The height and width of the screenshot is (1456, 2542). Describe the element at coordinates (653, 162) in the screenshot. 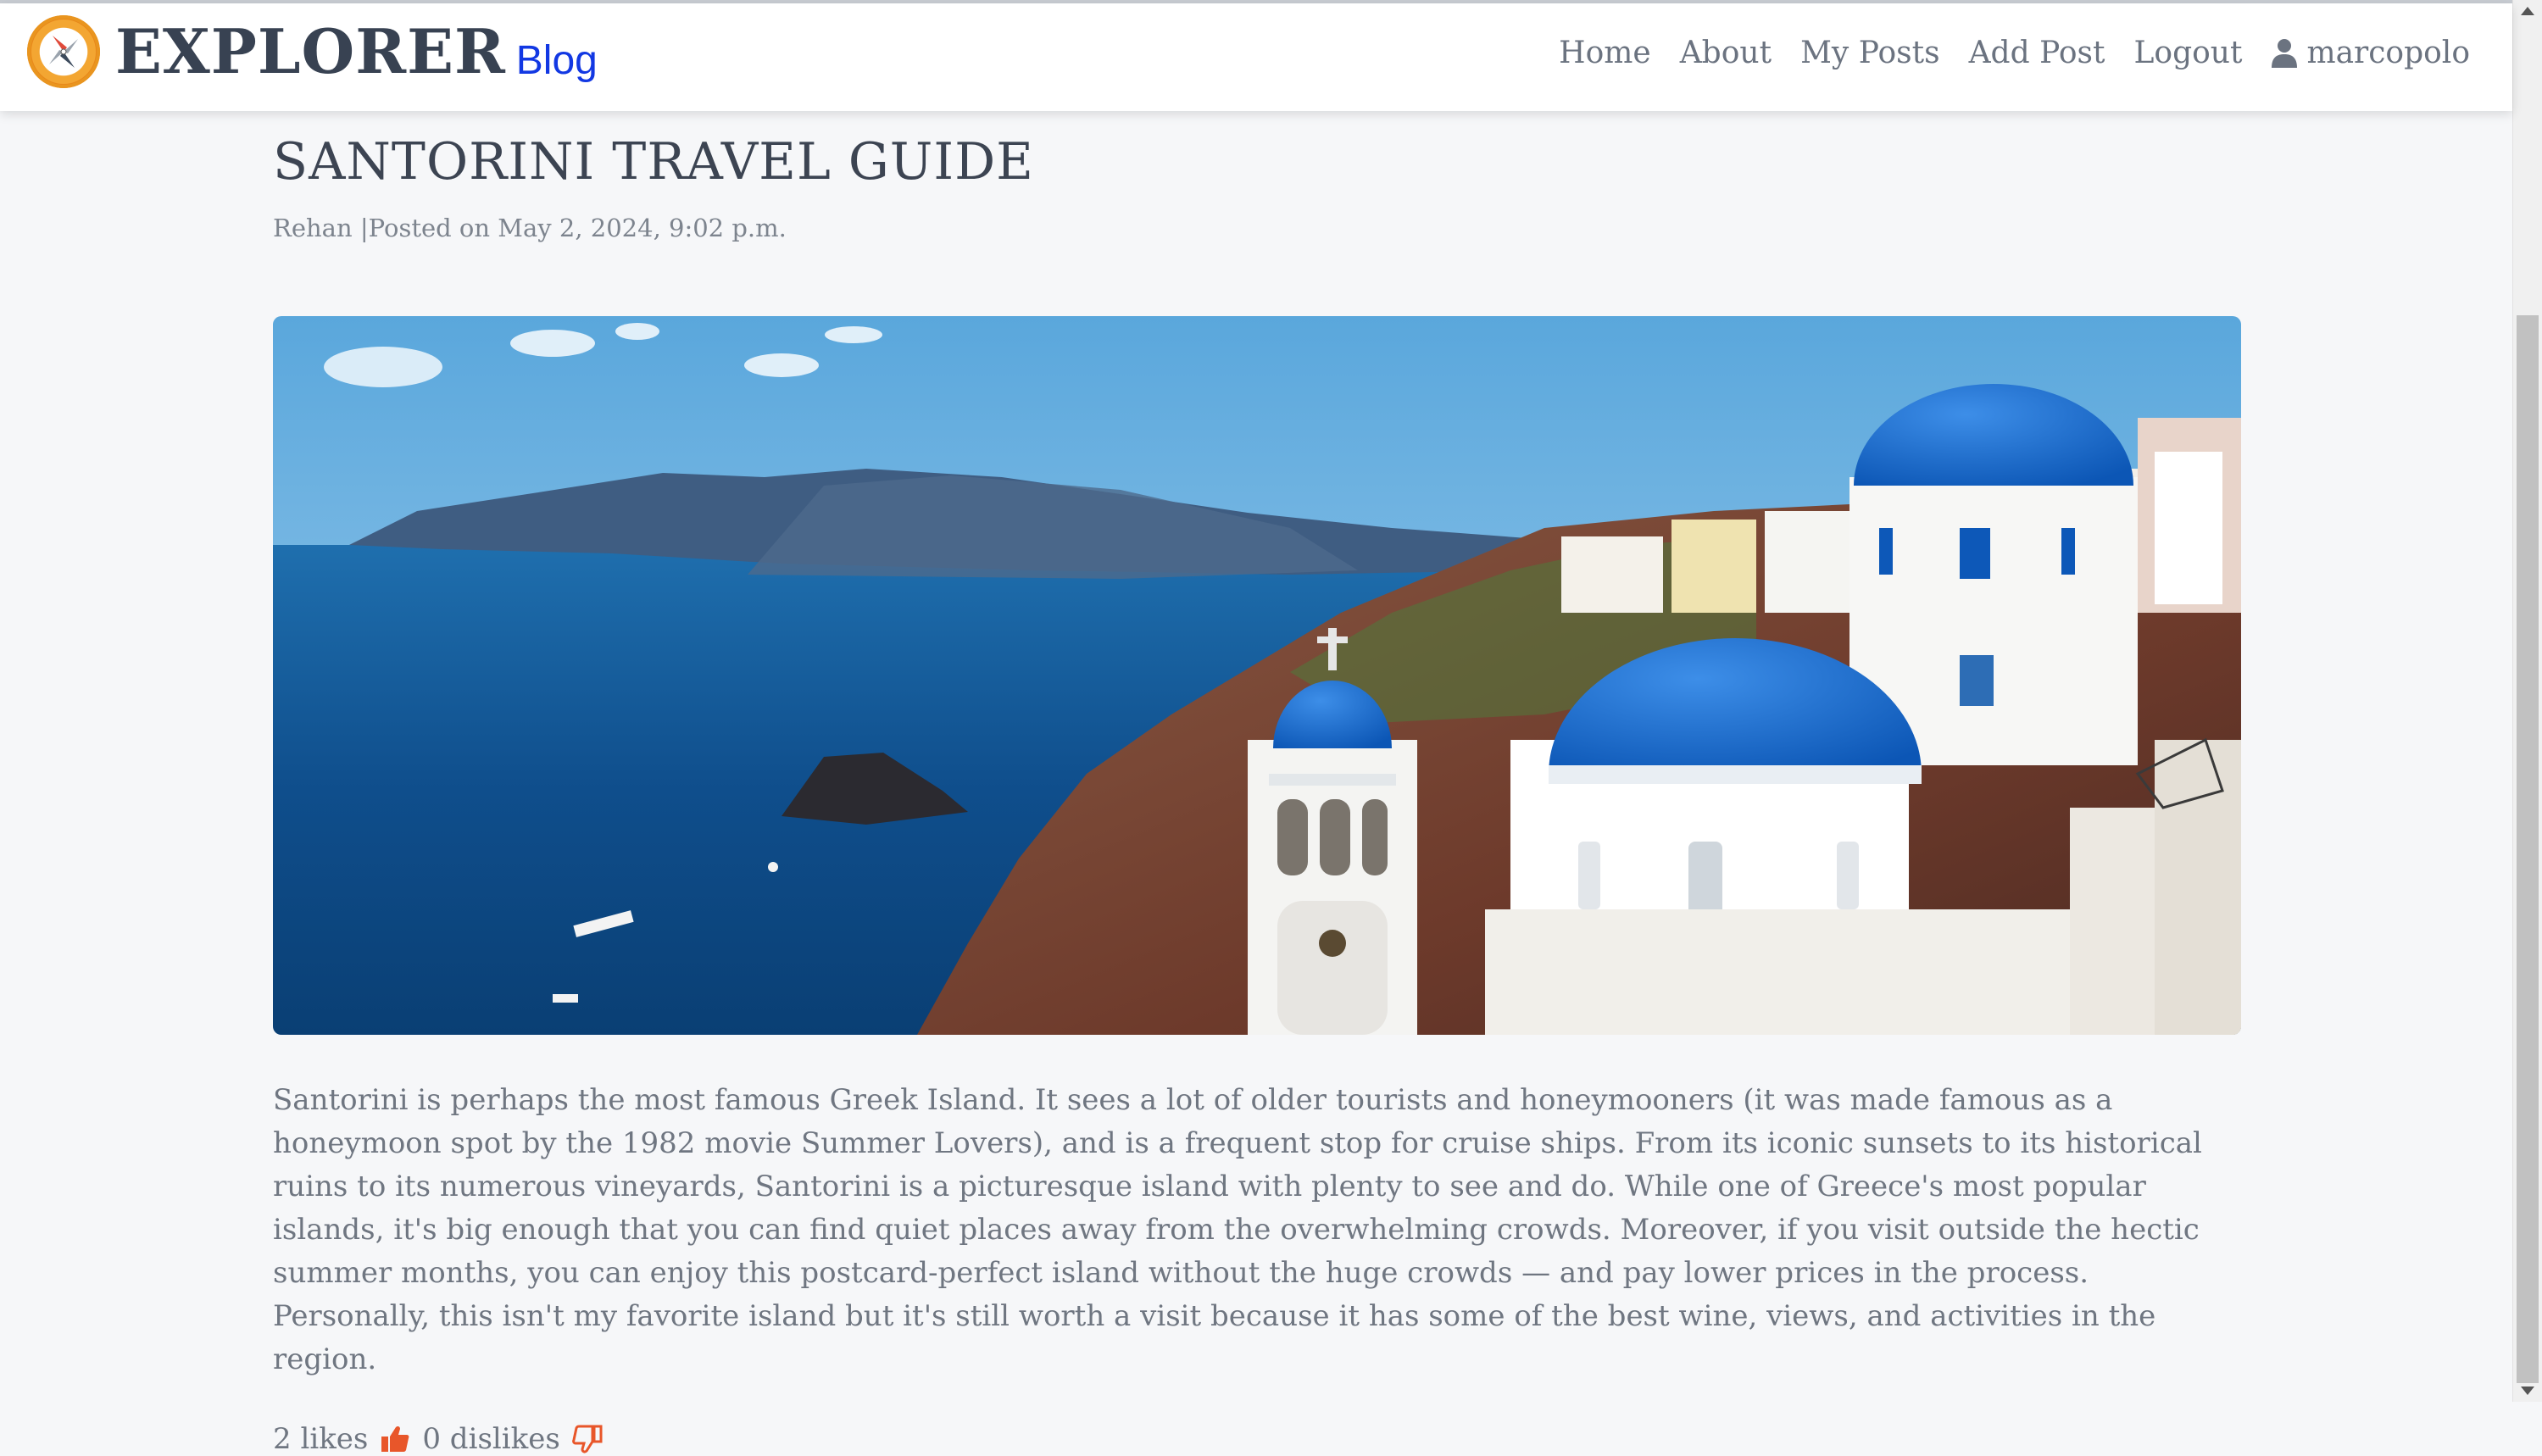

I see `post-title: SANTORINI TRAVEL GUIDE` at that location.